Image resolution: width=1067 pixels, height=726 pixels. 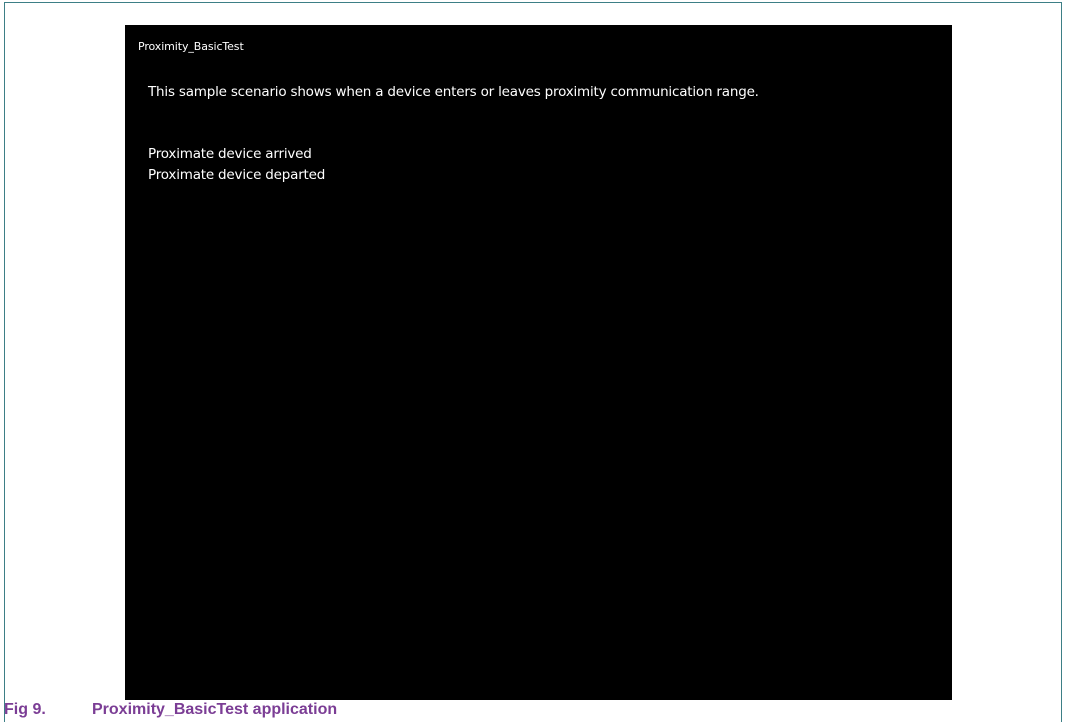 I want to click on event-arrived: Proximate device arrived, so click(x=230, y=154).